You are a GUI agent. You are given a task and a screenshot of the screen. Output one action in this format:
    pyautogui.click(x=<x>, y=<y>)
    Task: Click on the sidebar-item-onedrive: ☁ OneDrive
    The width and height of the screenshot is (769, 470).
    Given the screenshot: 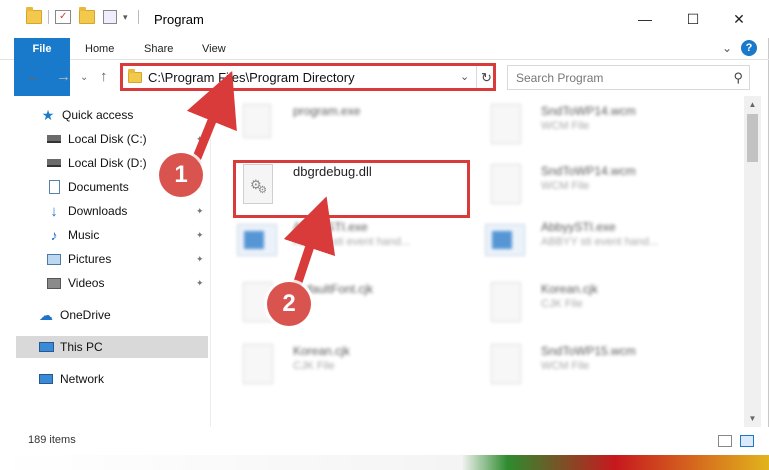 What is the action you would take?
    pyautogui.click(x=104, y=315)
    